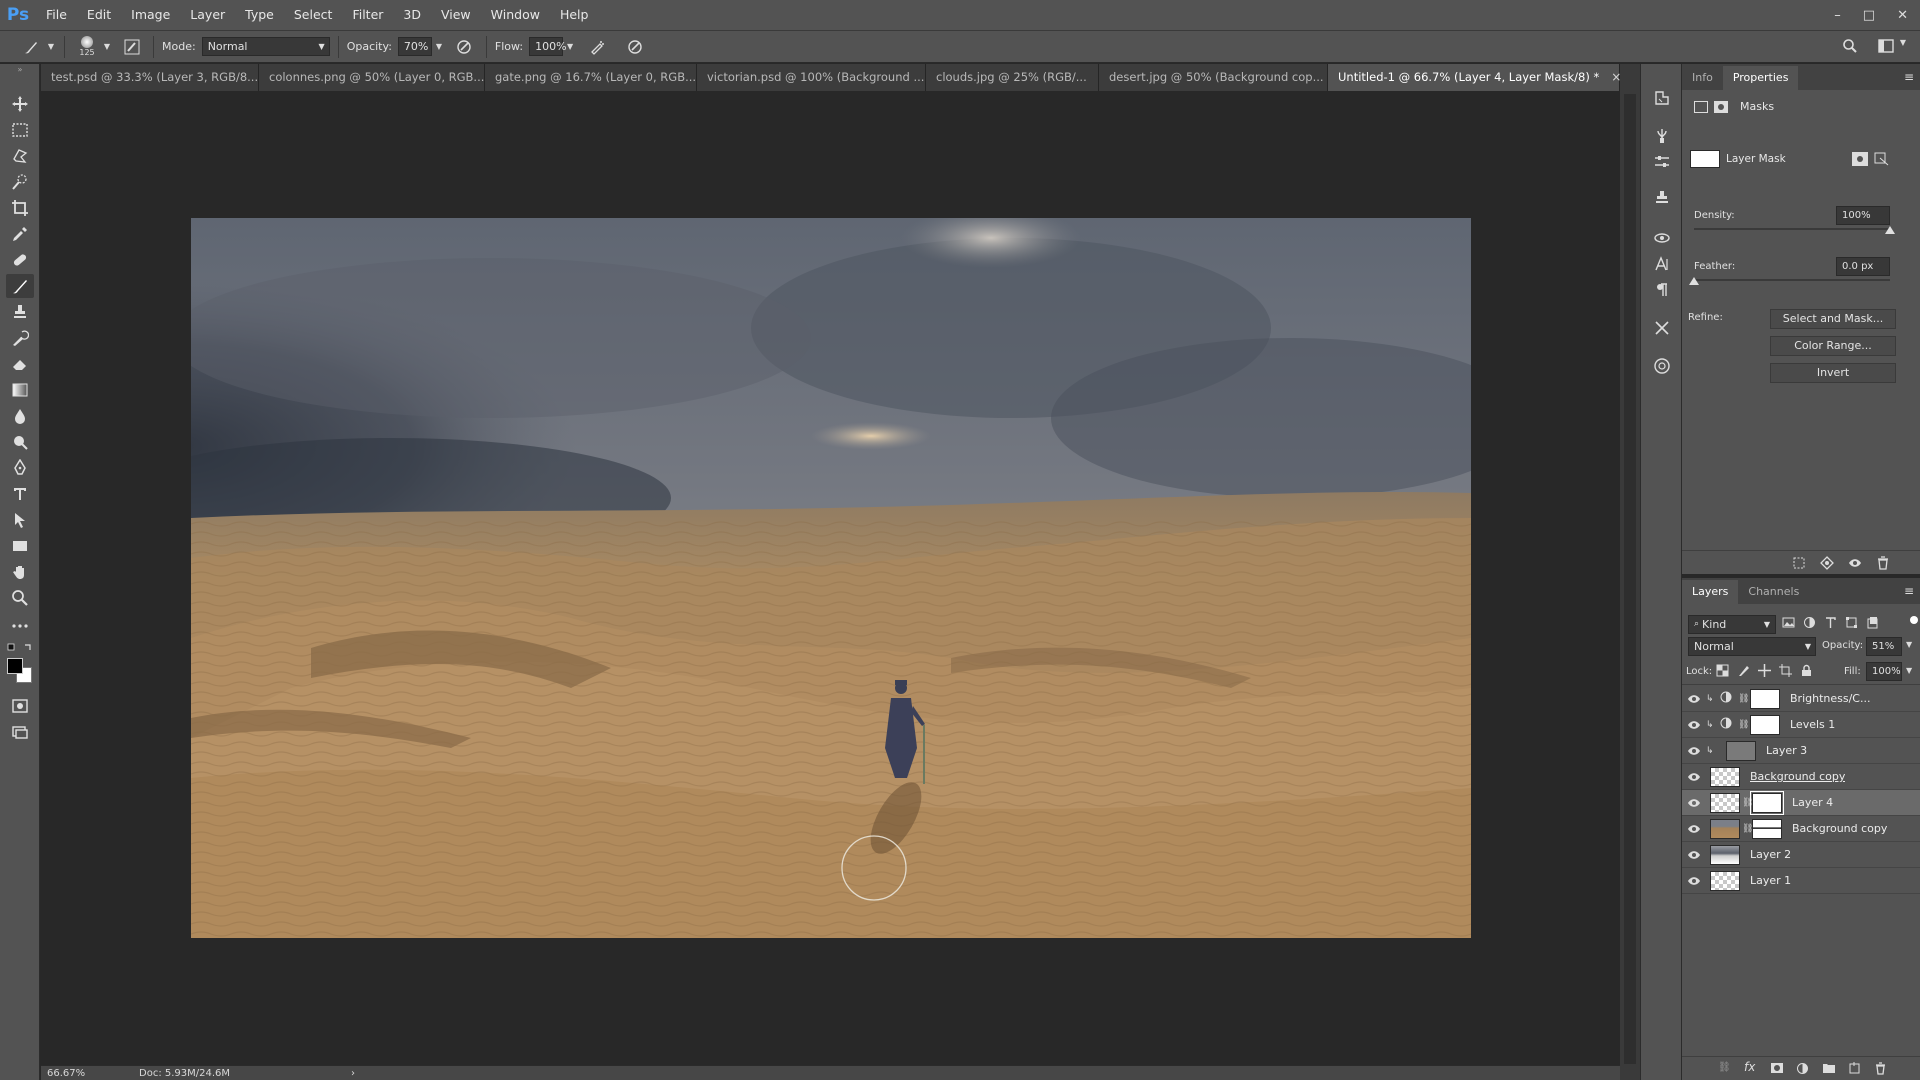 Image resolution: width=1920 pixels, height=1080 pixels. Describe the element at coordinates (1850, 46) in the screenshot. I see `search-icon` at that location.